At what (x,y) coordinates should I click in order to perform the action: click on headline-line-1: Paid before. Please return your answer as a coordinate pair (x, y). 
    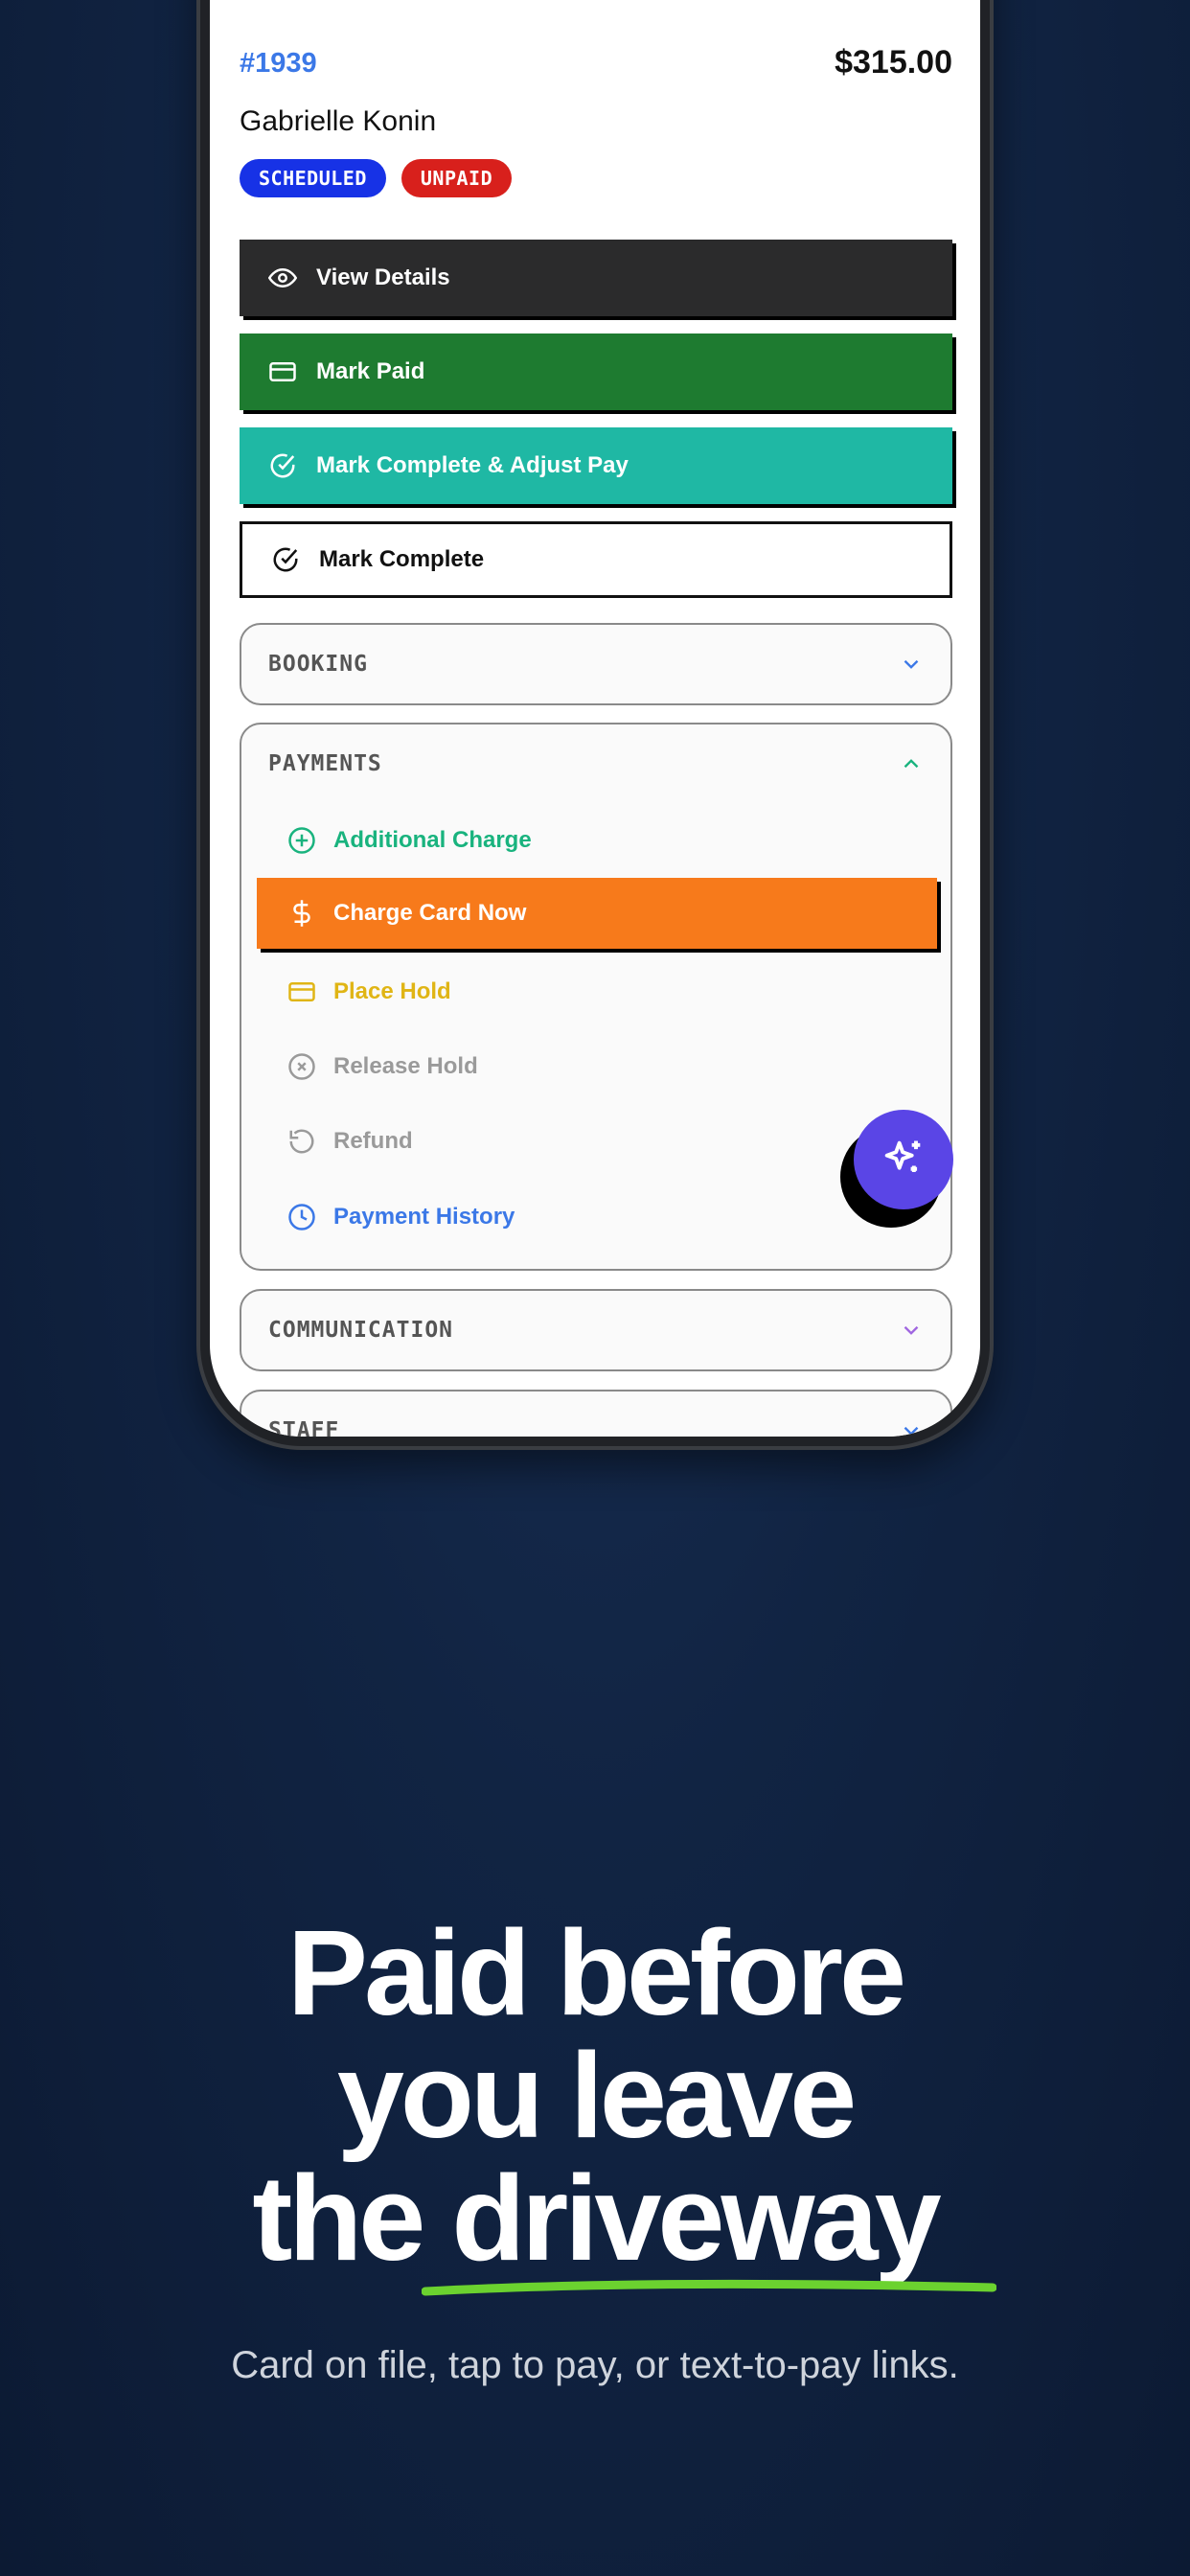
    Looking at the image, I should click on (596, 1973).